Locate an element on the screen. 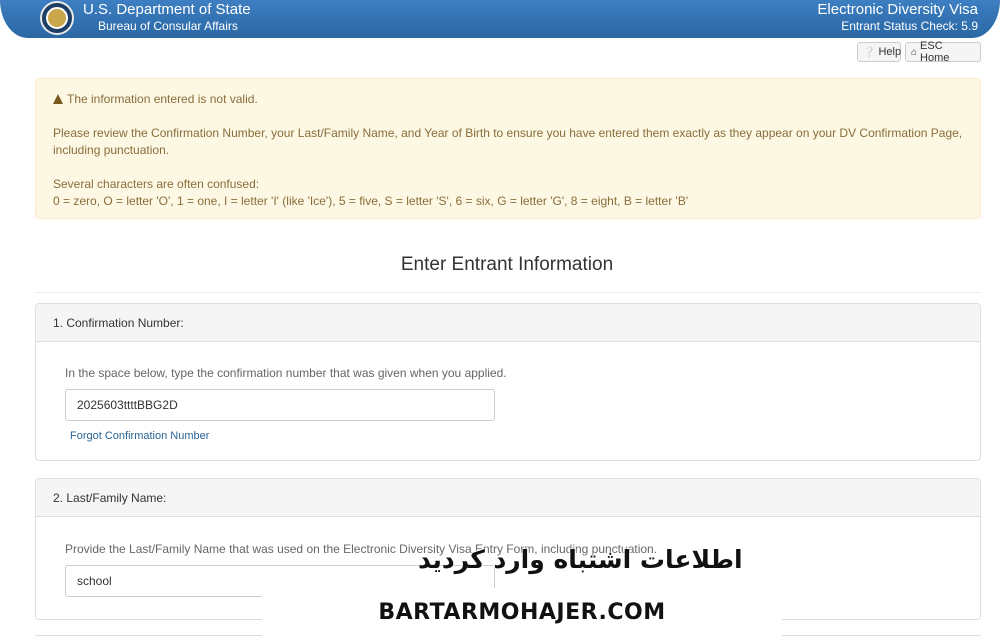 The width and height of the screenshot is (1000, 641). alert-title: The information entered is not valid. is located at coordinates (162, 99).